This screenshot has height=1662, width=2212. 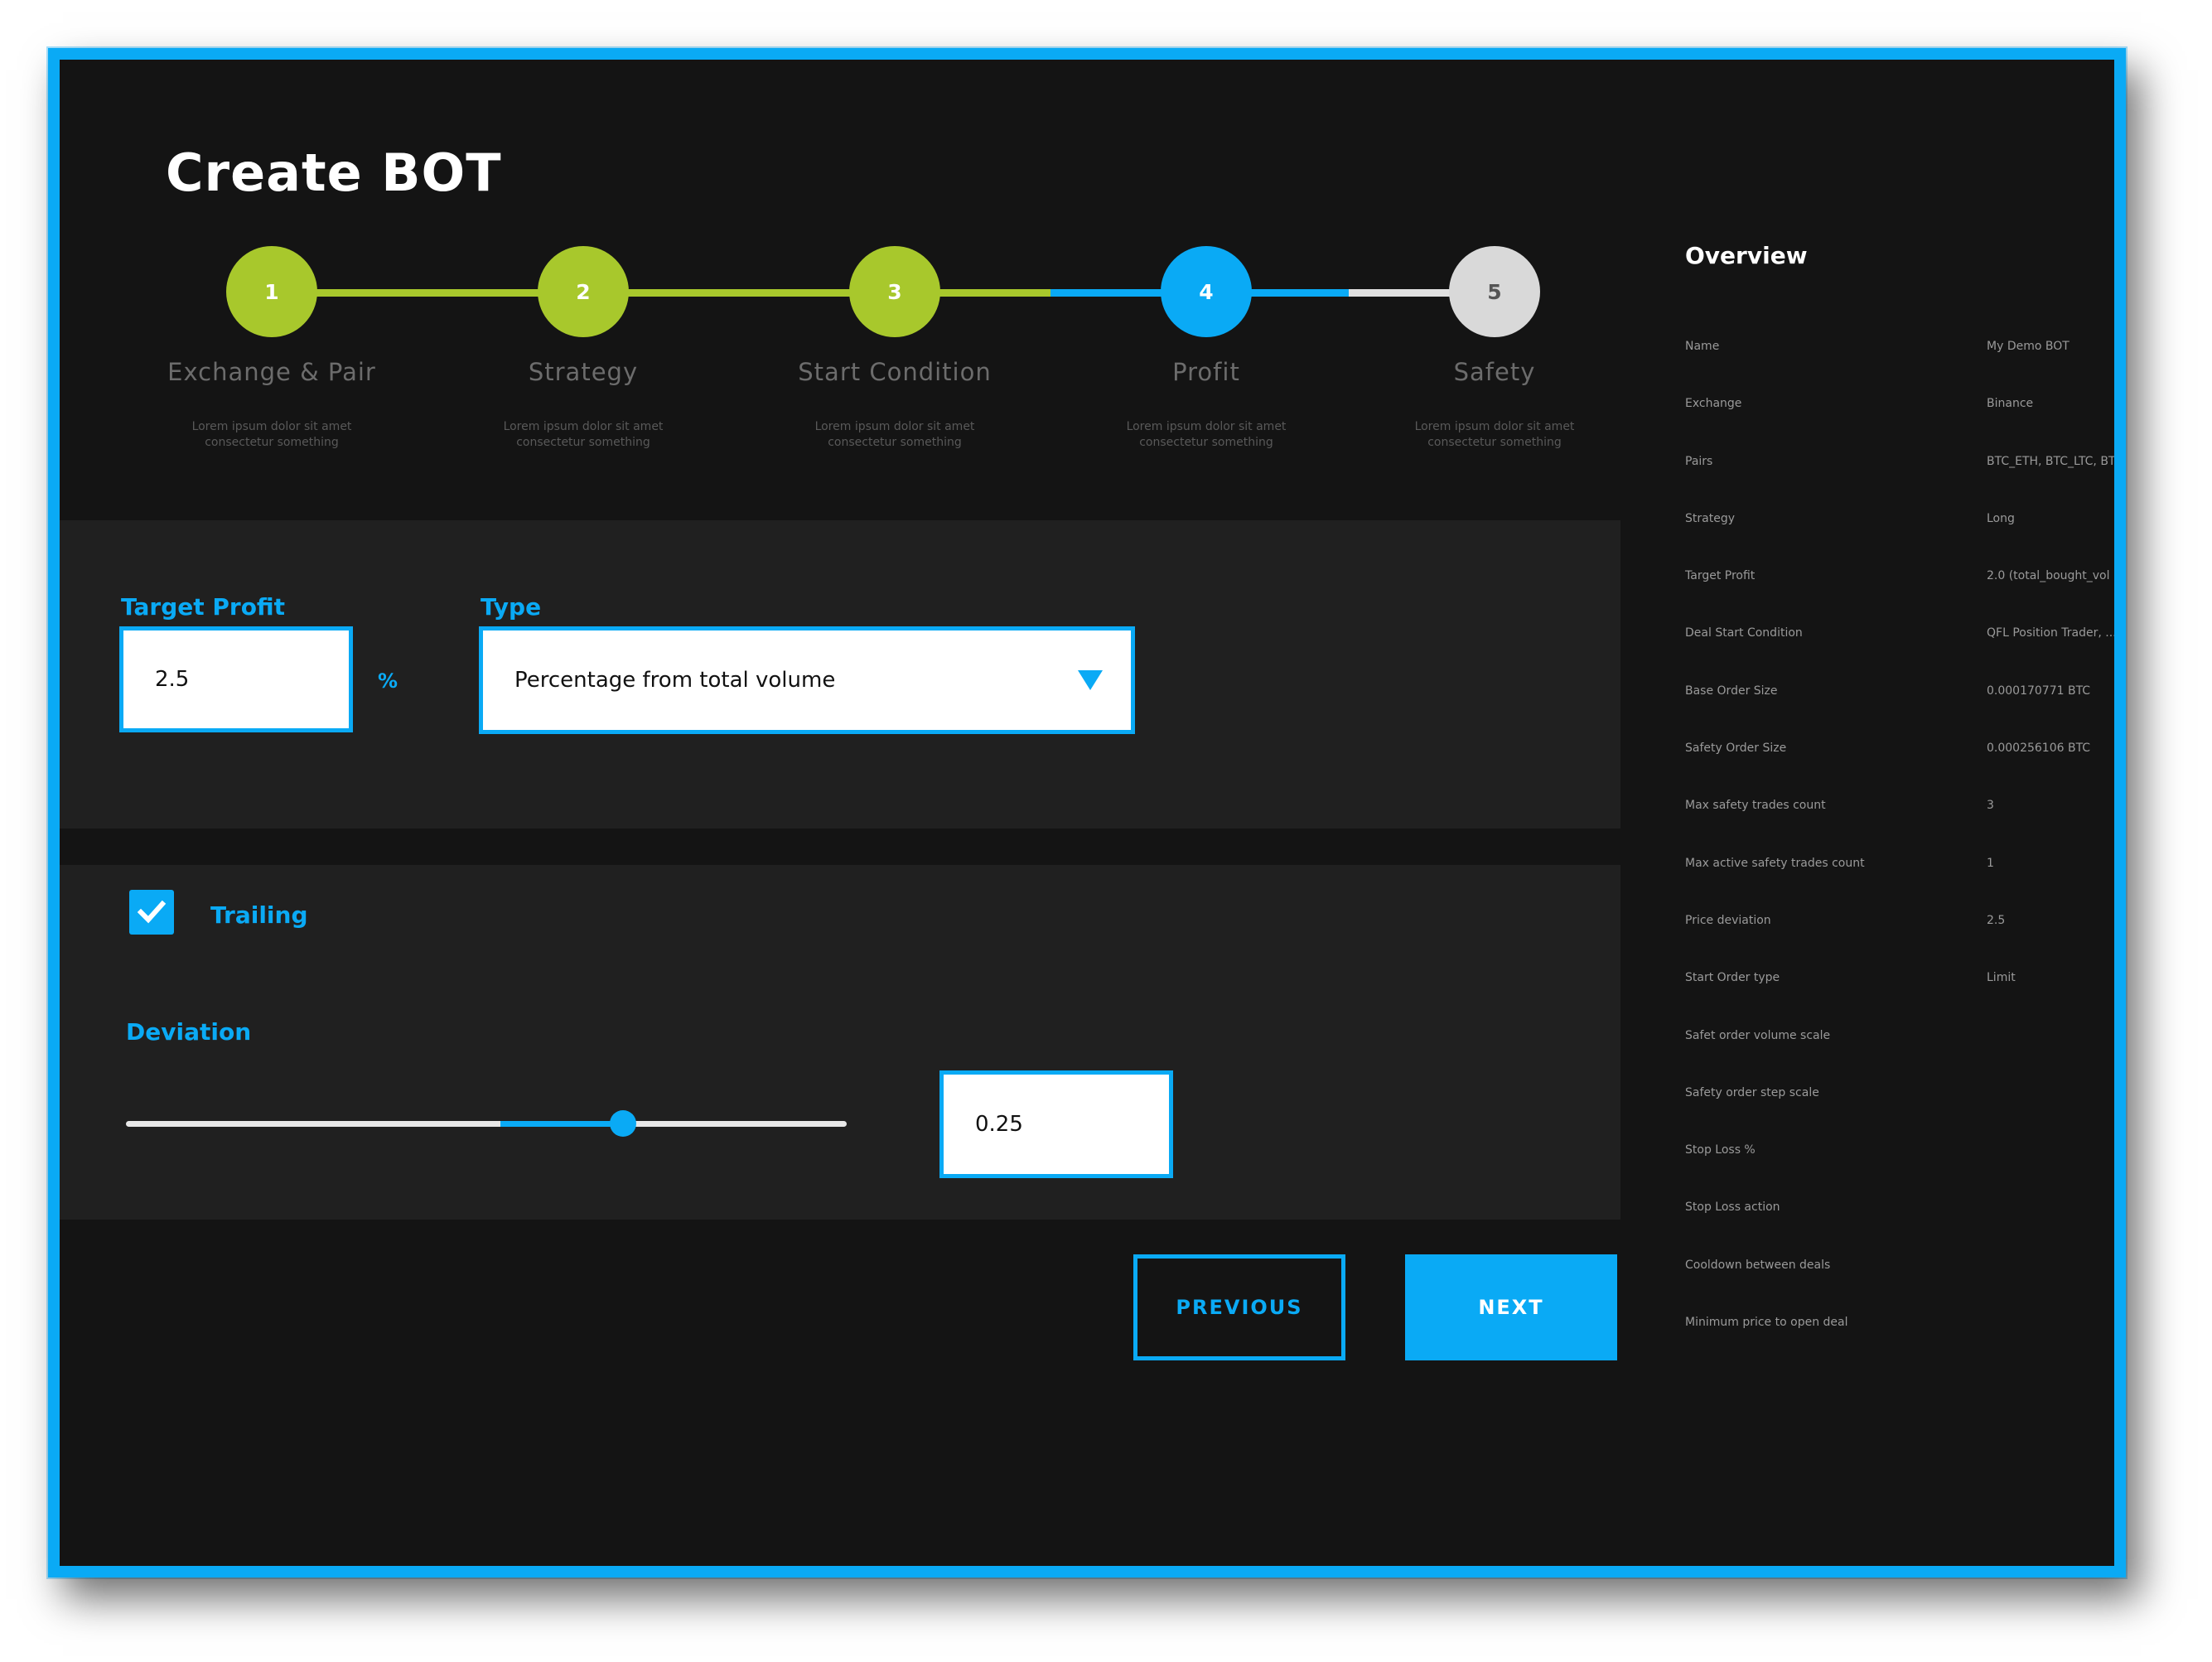 I want to click on overview-row: Stop Loss %, so click(x=1899, y=1172).